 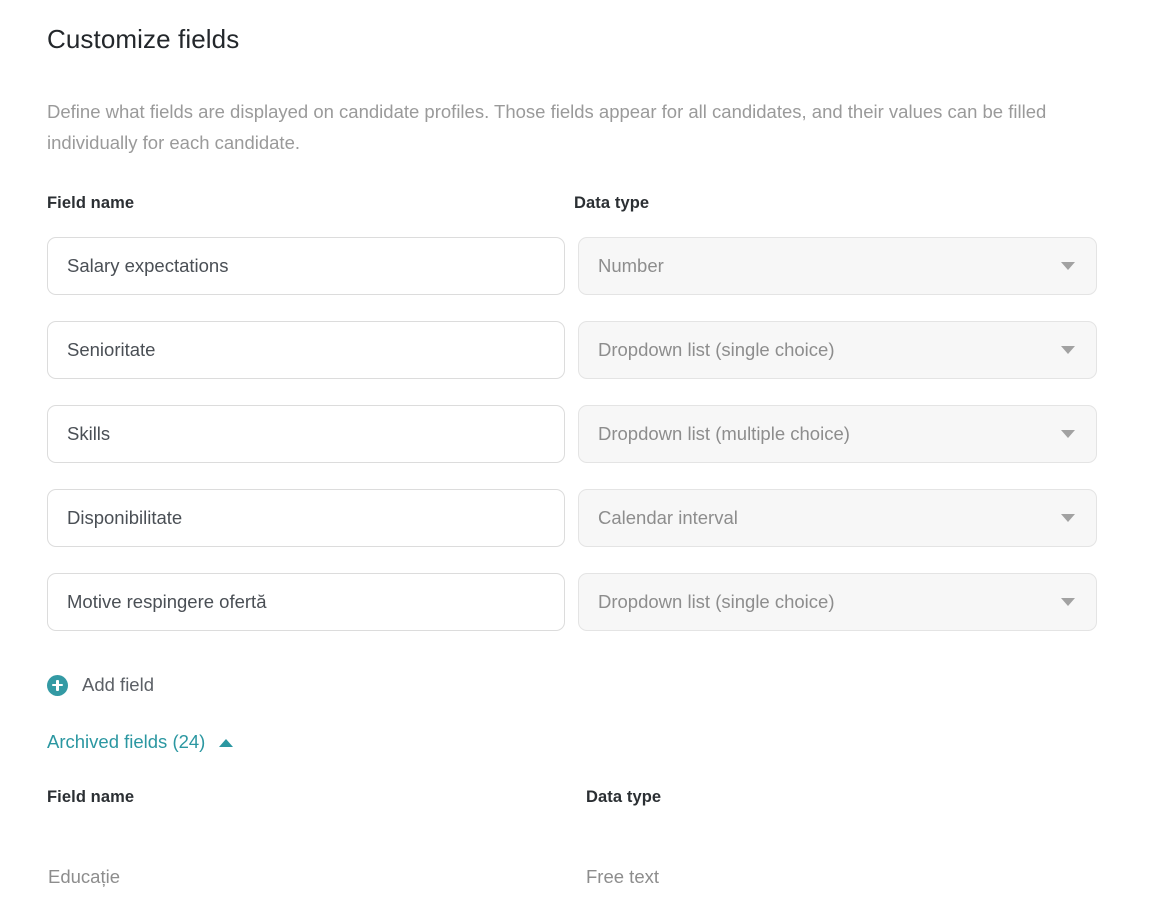 What do you see at coordinates (612, 203) in the screenshot?
I see `column-header-data-type: Data type` at bounding box center [612, 203].